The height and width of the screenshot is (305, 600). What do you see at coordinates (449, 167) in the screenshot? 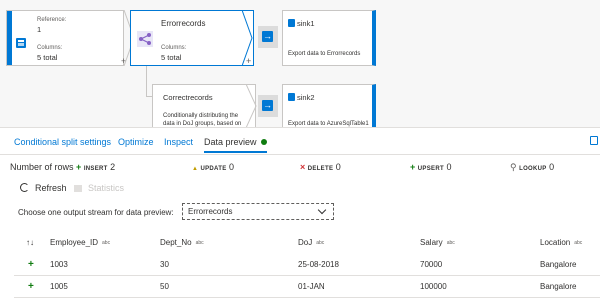
I see `upsert-count: 0` at bounding box center [449, 167].